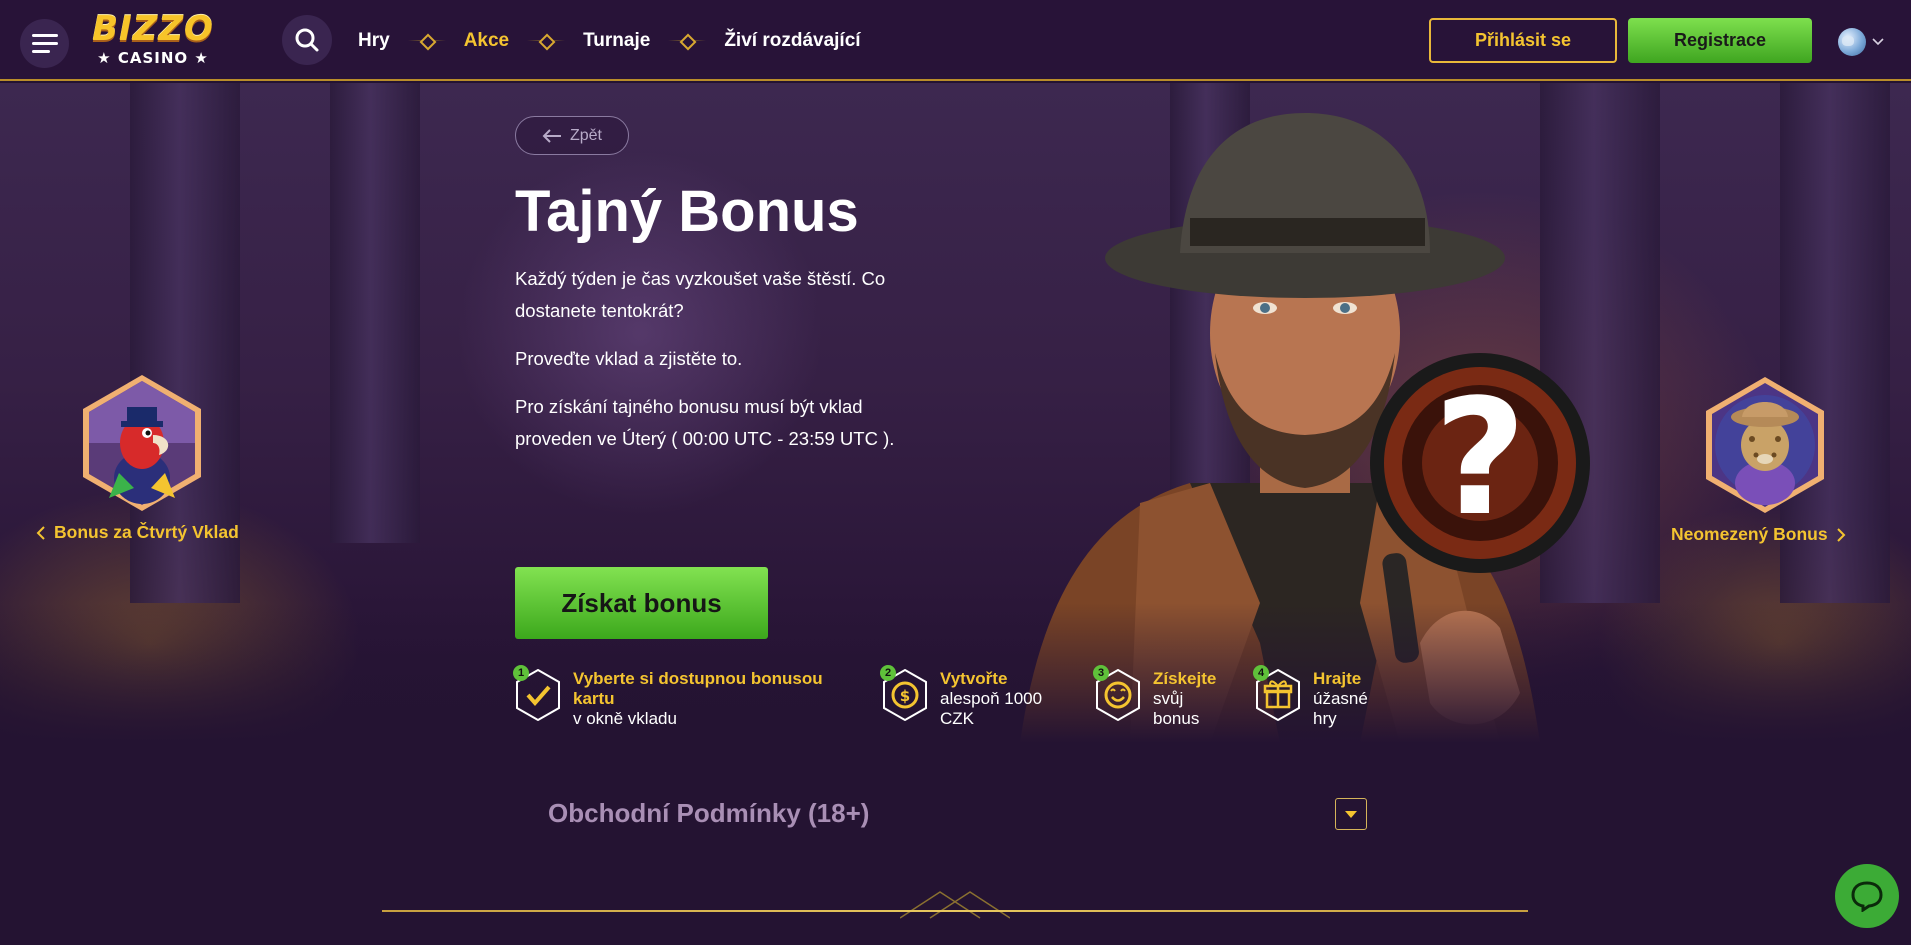  I want to click on main-nav: Hry Akce Turnaje Živí rozdávající, so click(609, 40).